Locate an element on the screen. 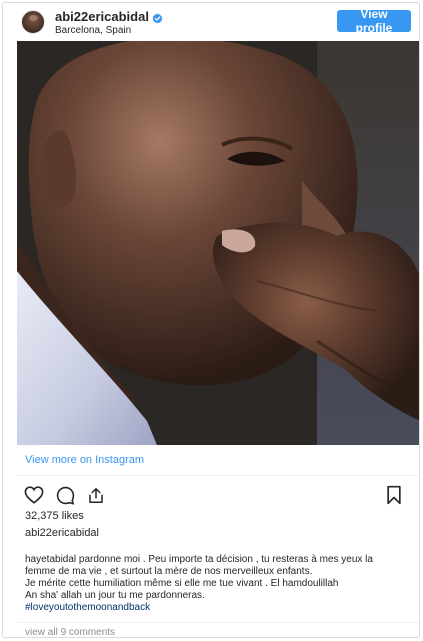 The image size is (423, 641). username-row: abi22ericabidal is located at coordinates (109, 16).